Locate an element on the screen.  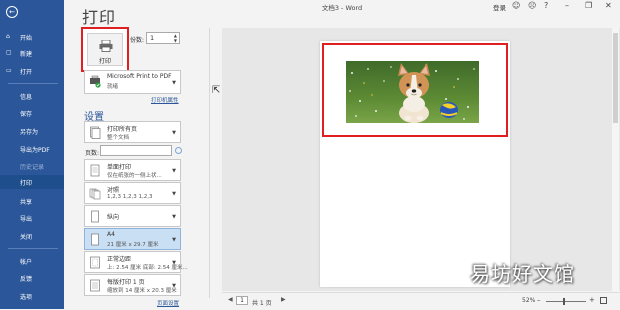
margins-icon is located at coordinates (95, 262).